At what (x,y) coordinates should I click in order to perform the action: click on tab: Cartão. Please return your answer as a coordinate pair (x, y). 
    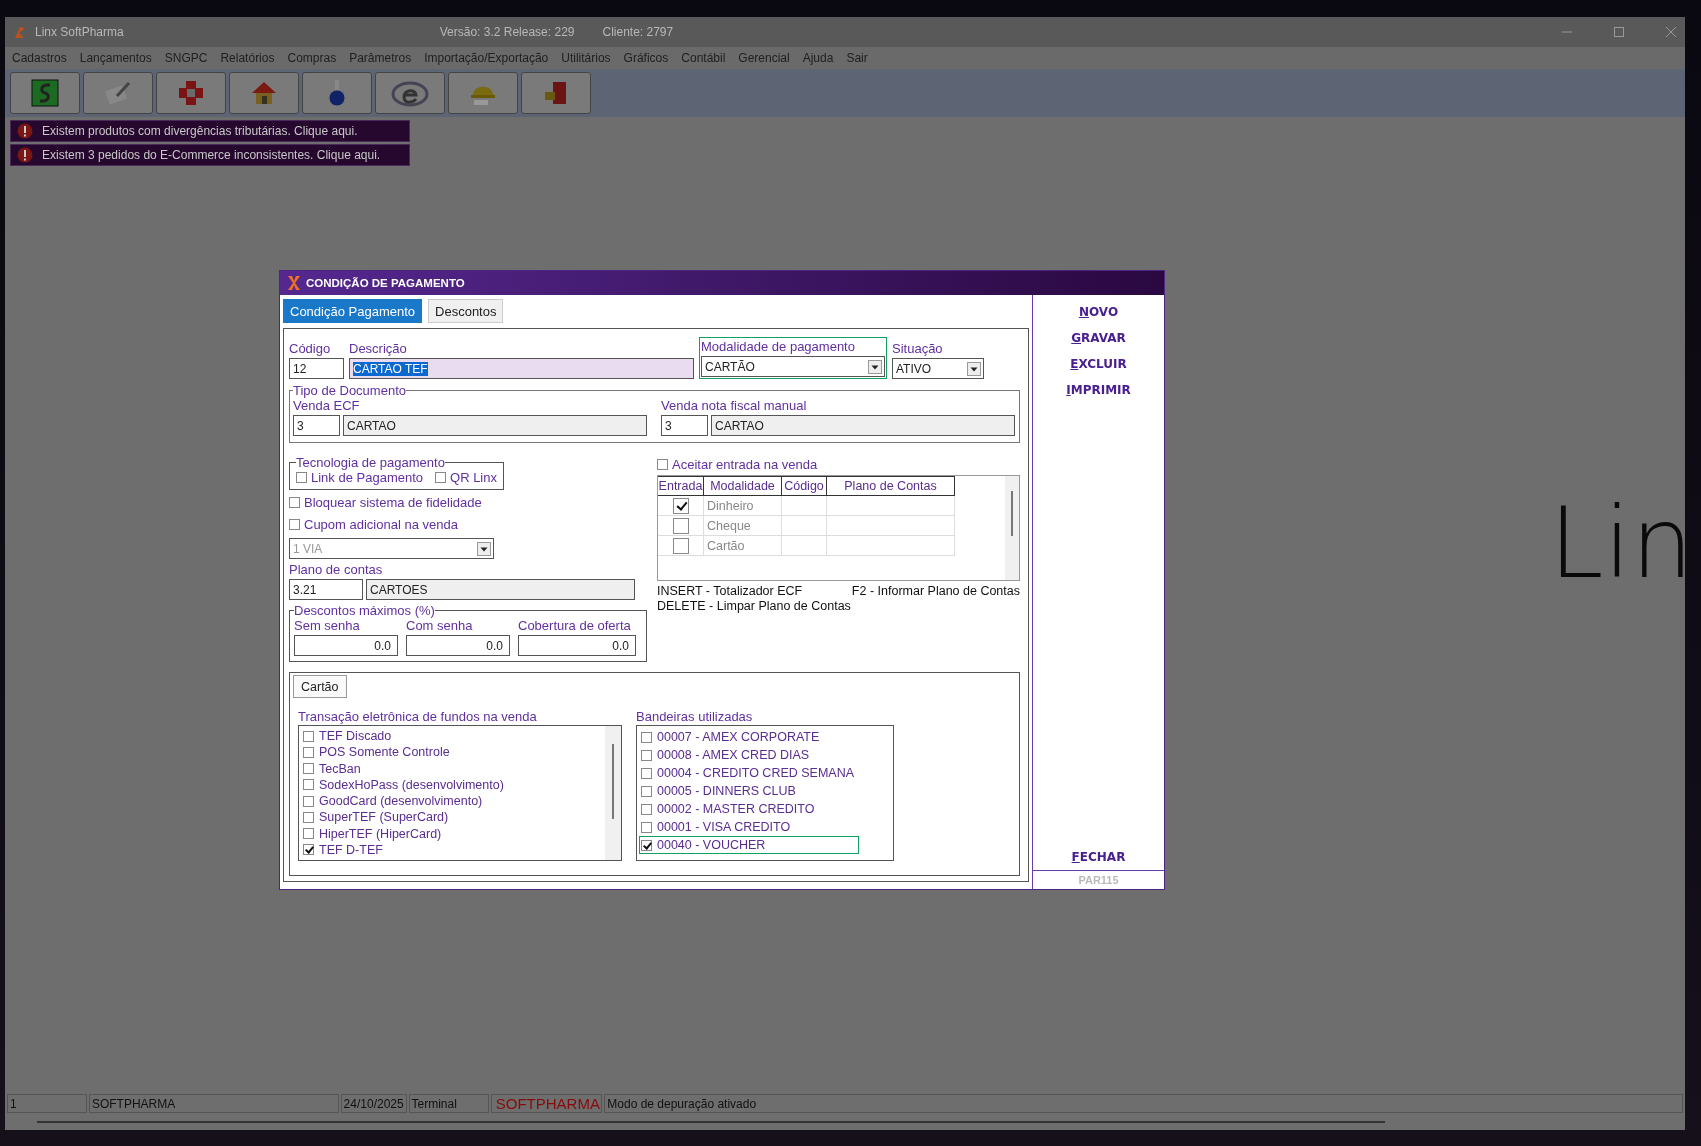
    Looking at the image, I should click on (320, 686).